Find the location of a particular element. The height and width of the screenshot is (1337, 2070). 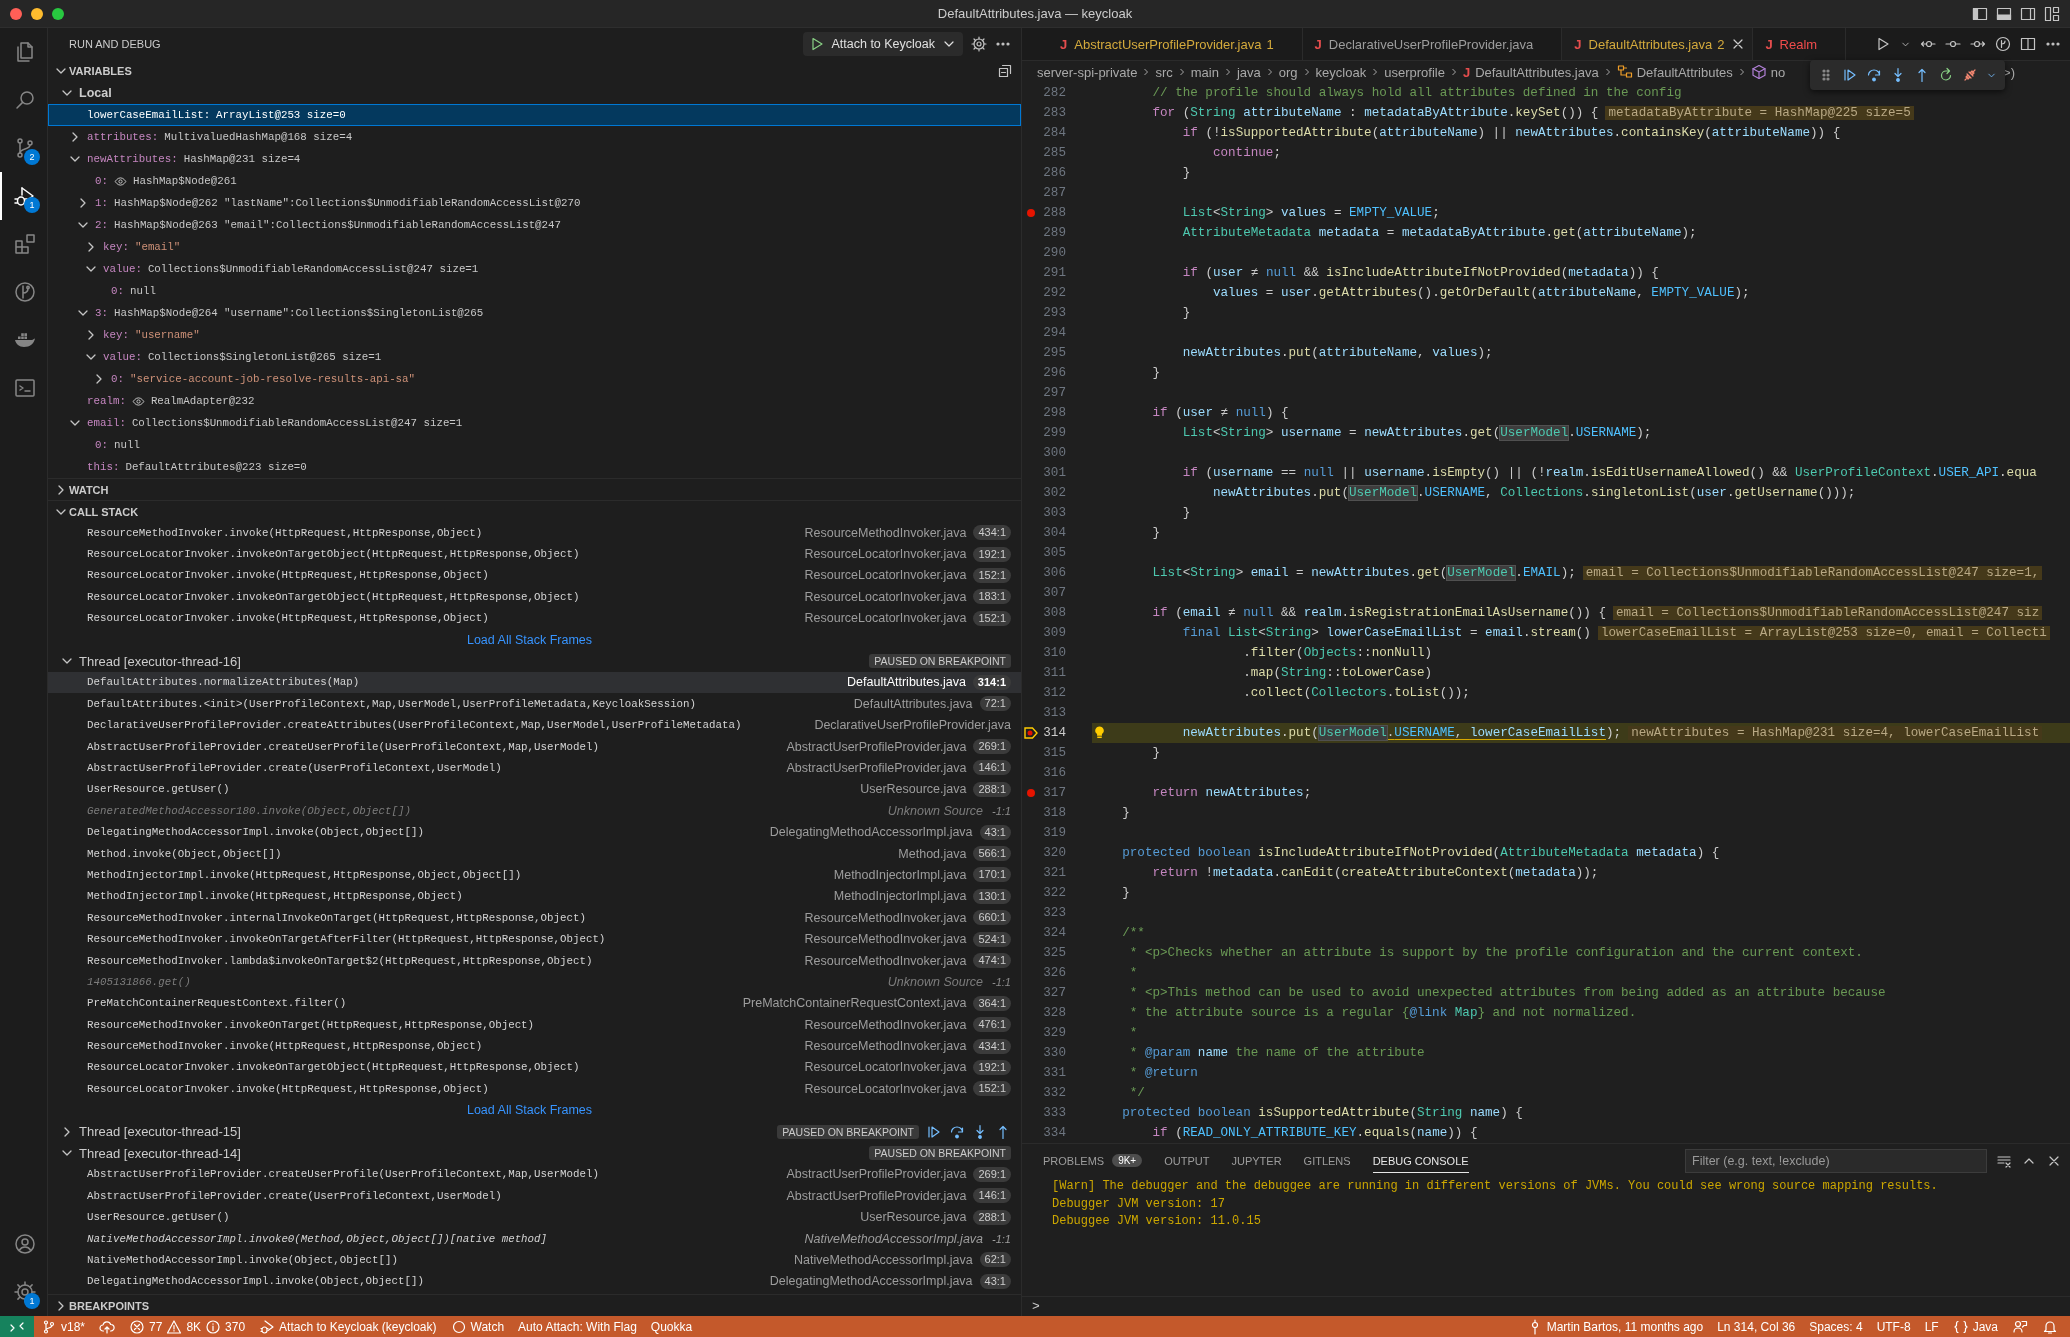

breadcrumb-item: no is located at coordinates (1768, 72).